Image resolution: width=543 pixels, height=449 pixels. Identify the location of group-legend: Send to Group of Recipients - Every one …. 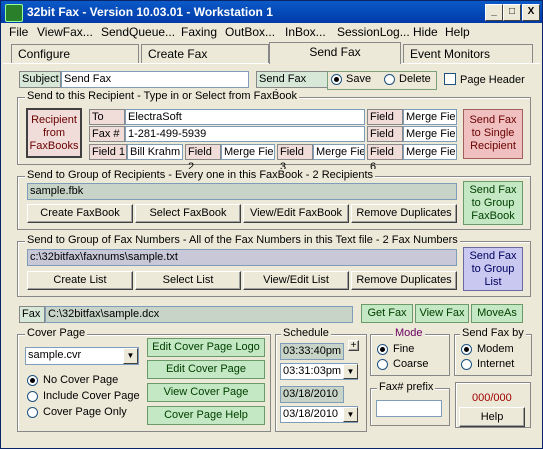
(200, 175).